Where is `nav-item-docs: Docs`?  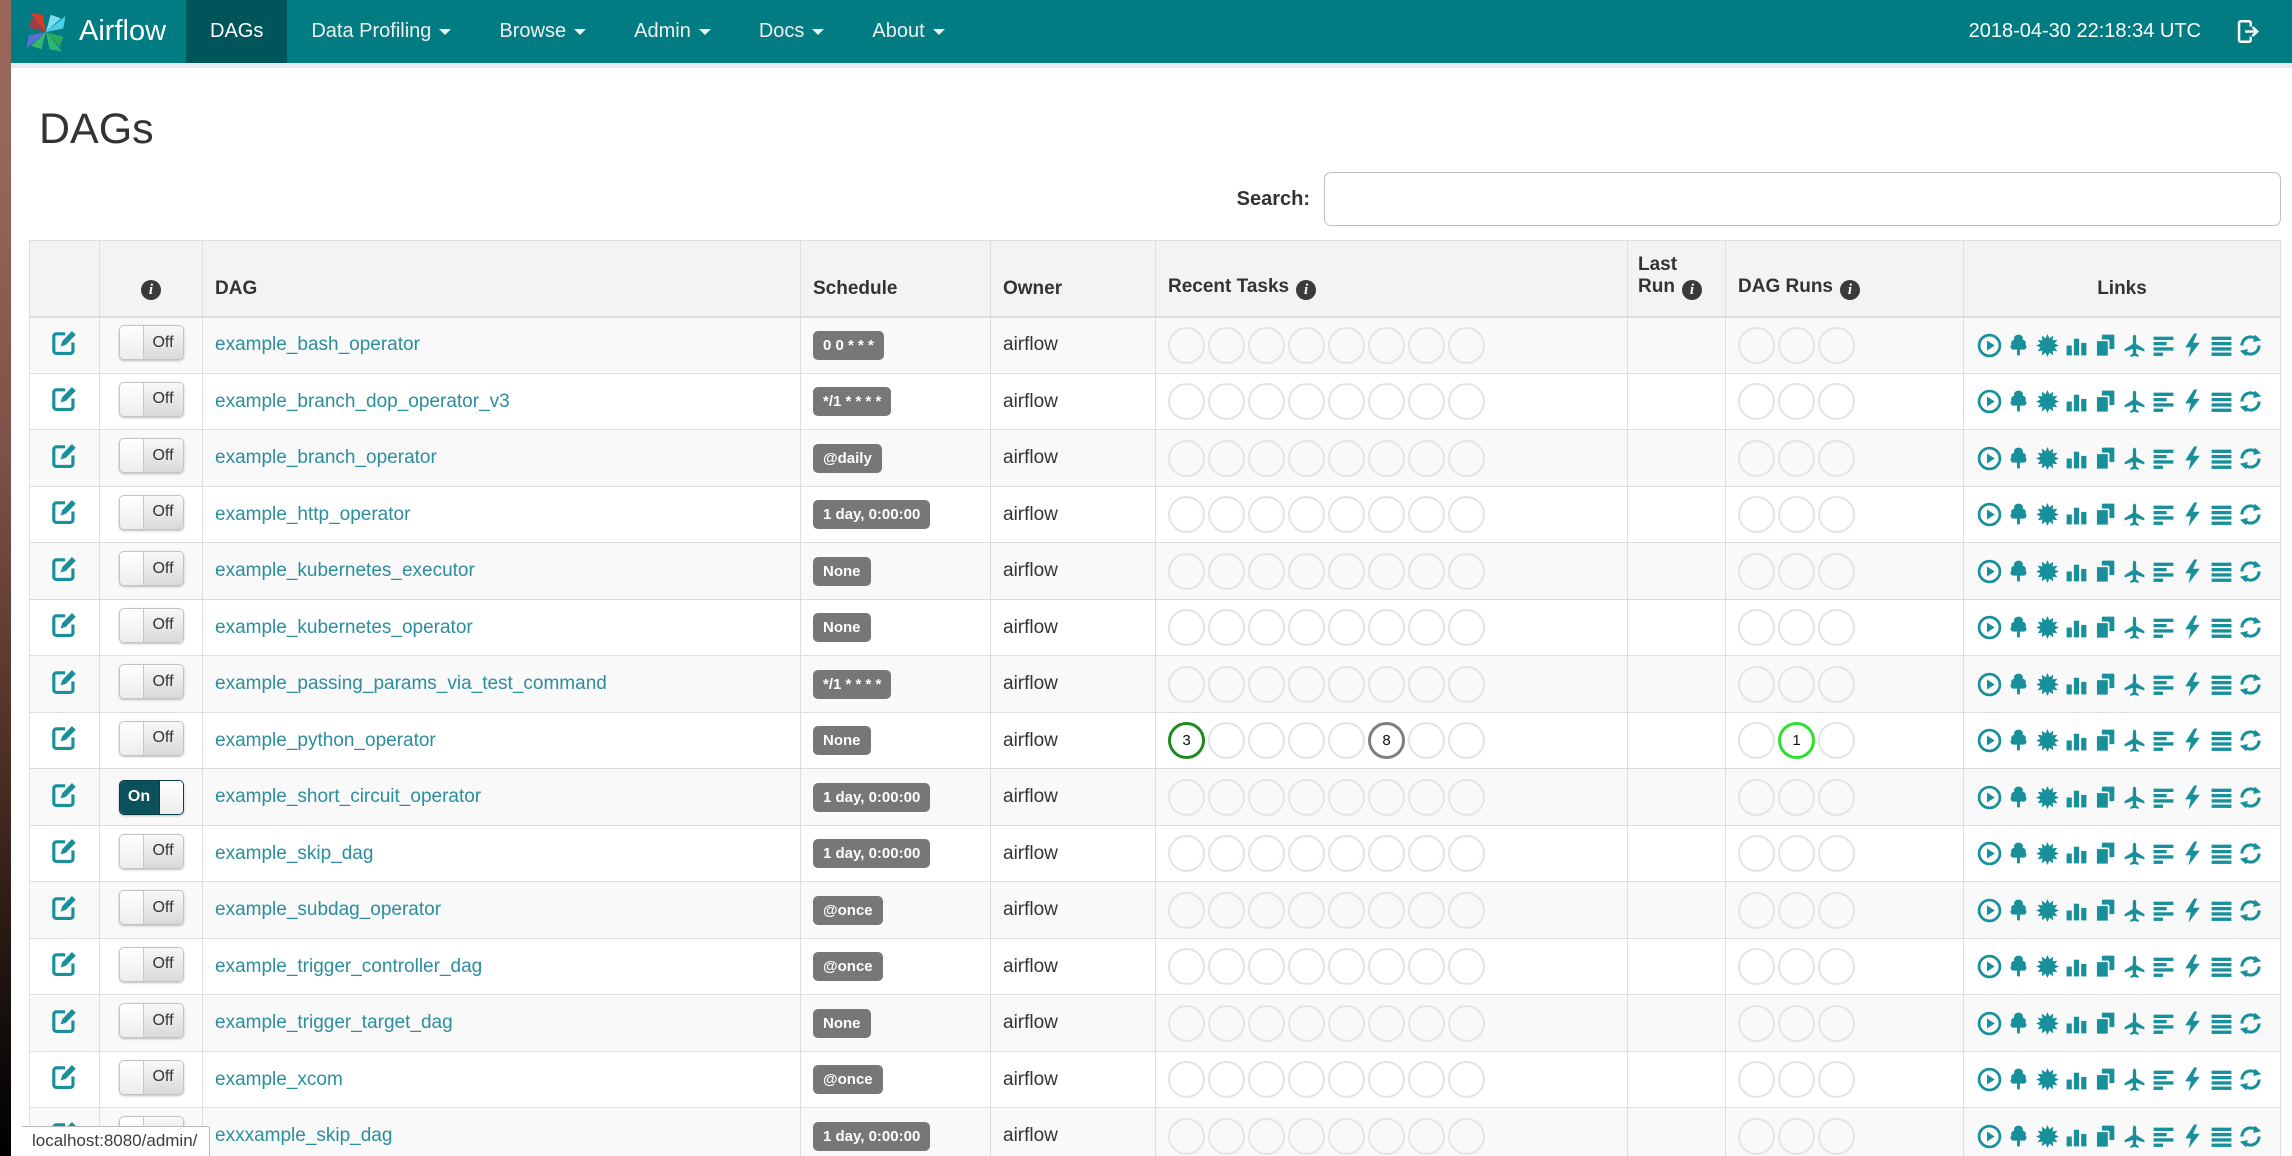
nav-item-docs: Docs is located at coordinates (792, 31).